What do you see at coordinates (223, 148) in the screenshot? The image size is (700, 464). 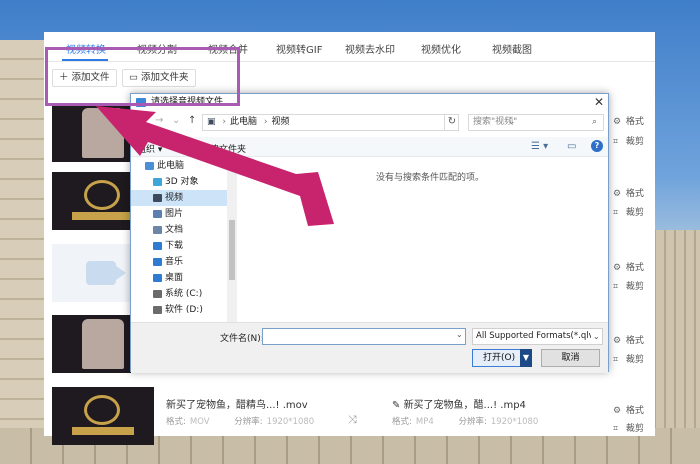 I see `new-folder-button: 新建文件夹` at bounding box center [223, 148].